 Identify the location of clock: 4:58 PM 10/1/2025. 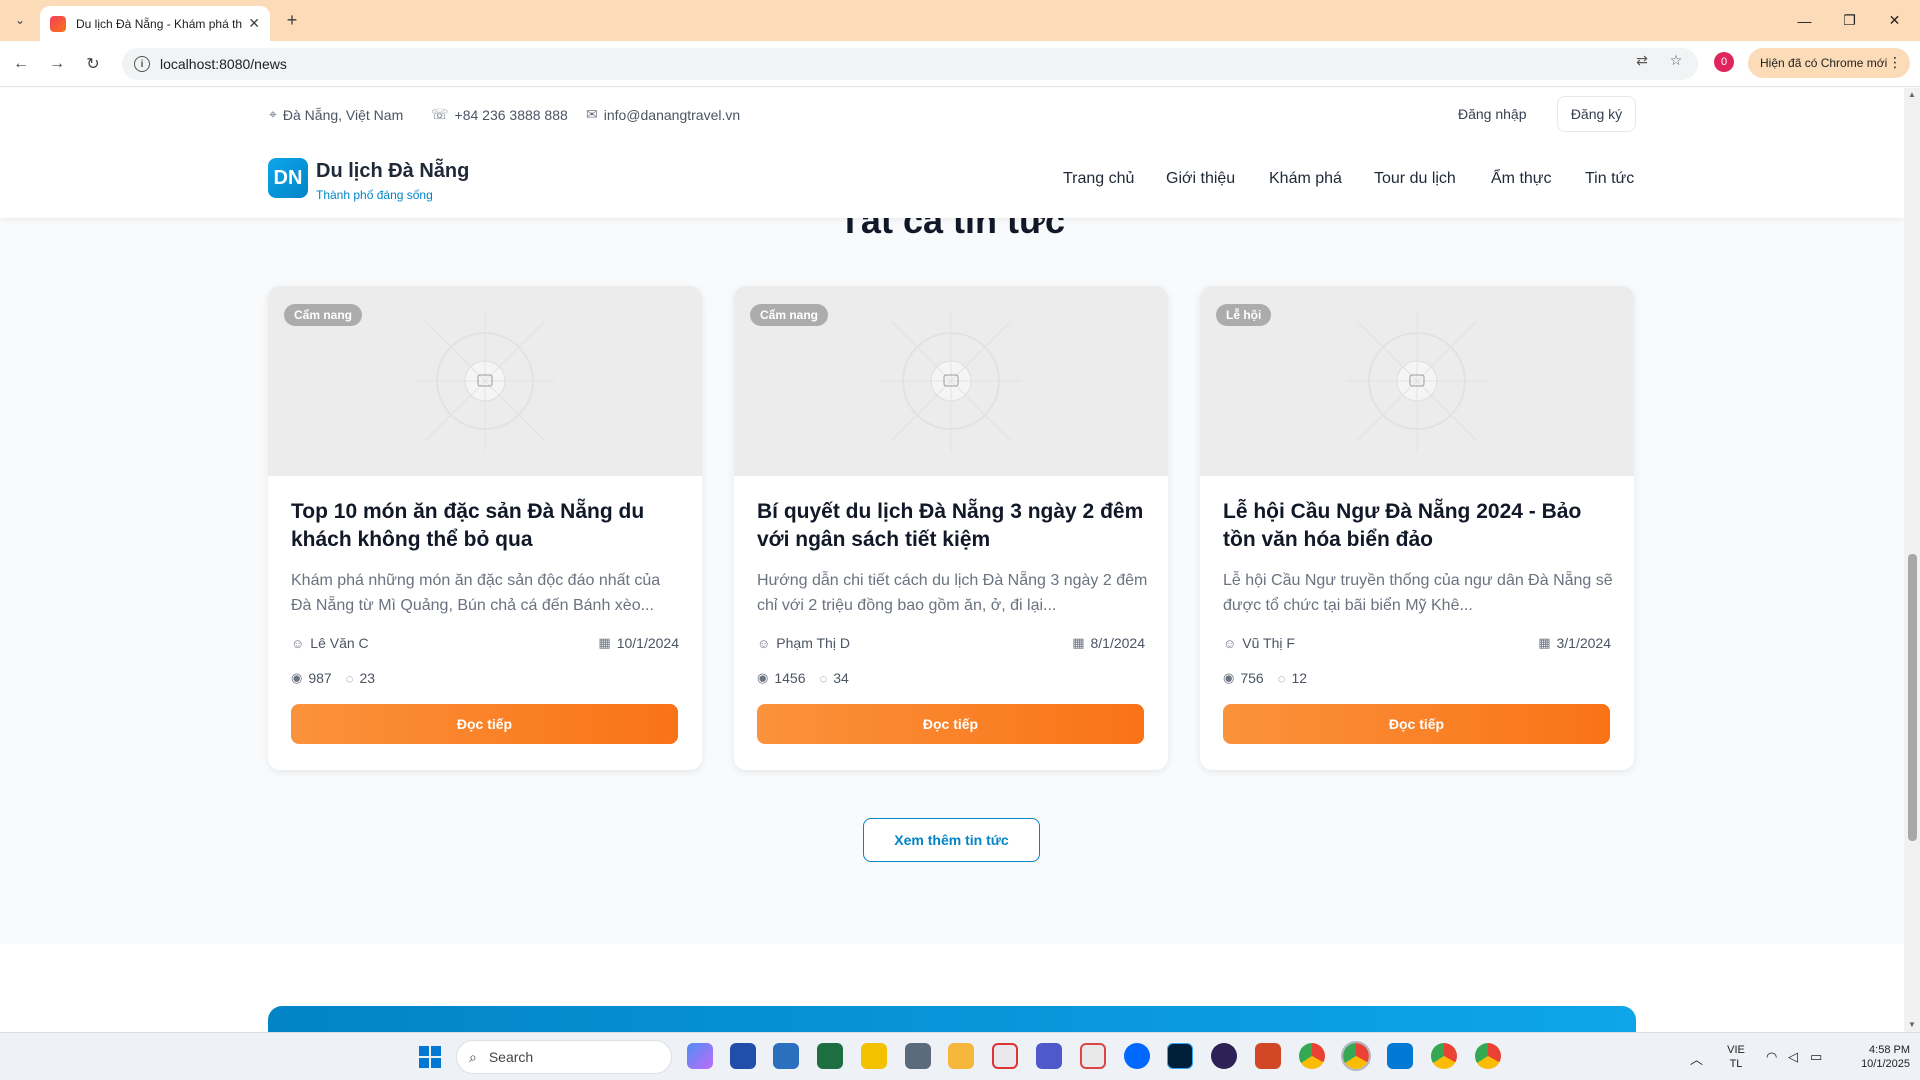
(1878, 1057).